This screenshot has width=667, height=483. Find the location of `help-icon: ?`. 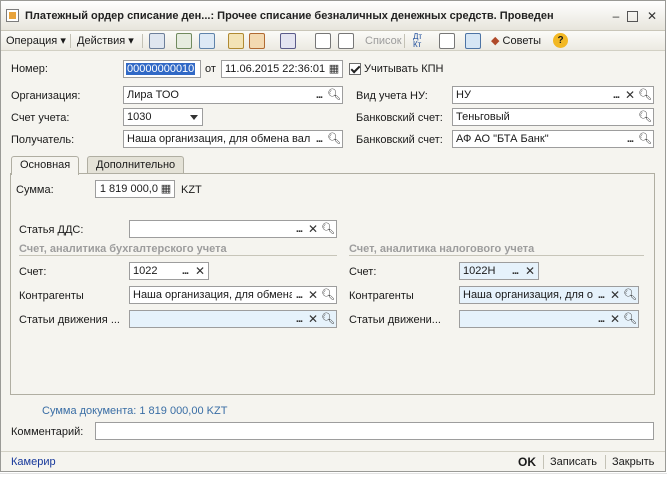

help-icon: ? is located at coordinates (560, 40).